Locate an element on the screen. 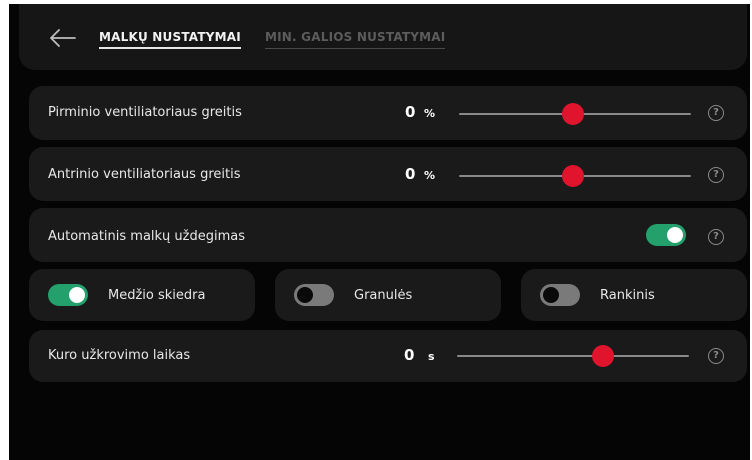  primary-fan-row: Pirminio ventiliatoriaus greitis 0 % ? is located at coordinates (388, 113).